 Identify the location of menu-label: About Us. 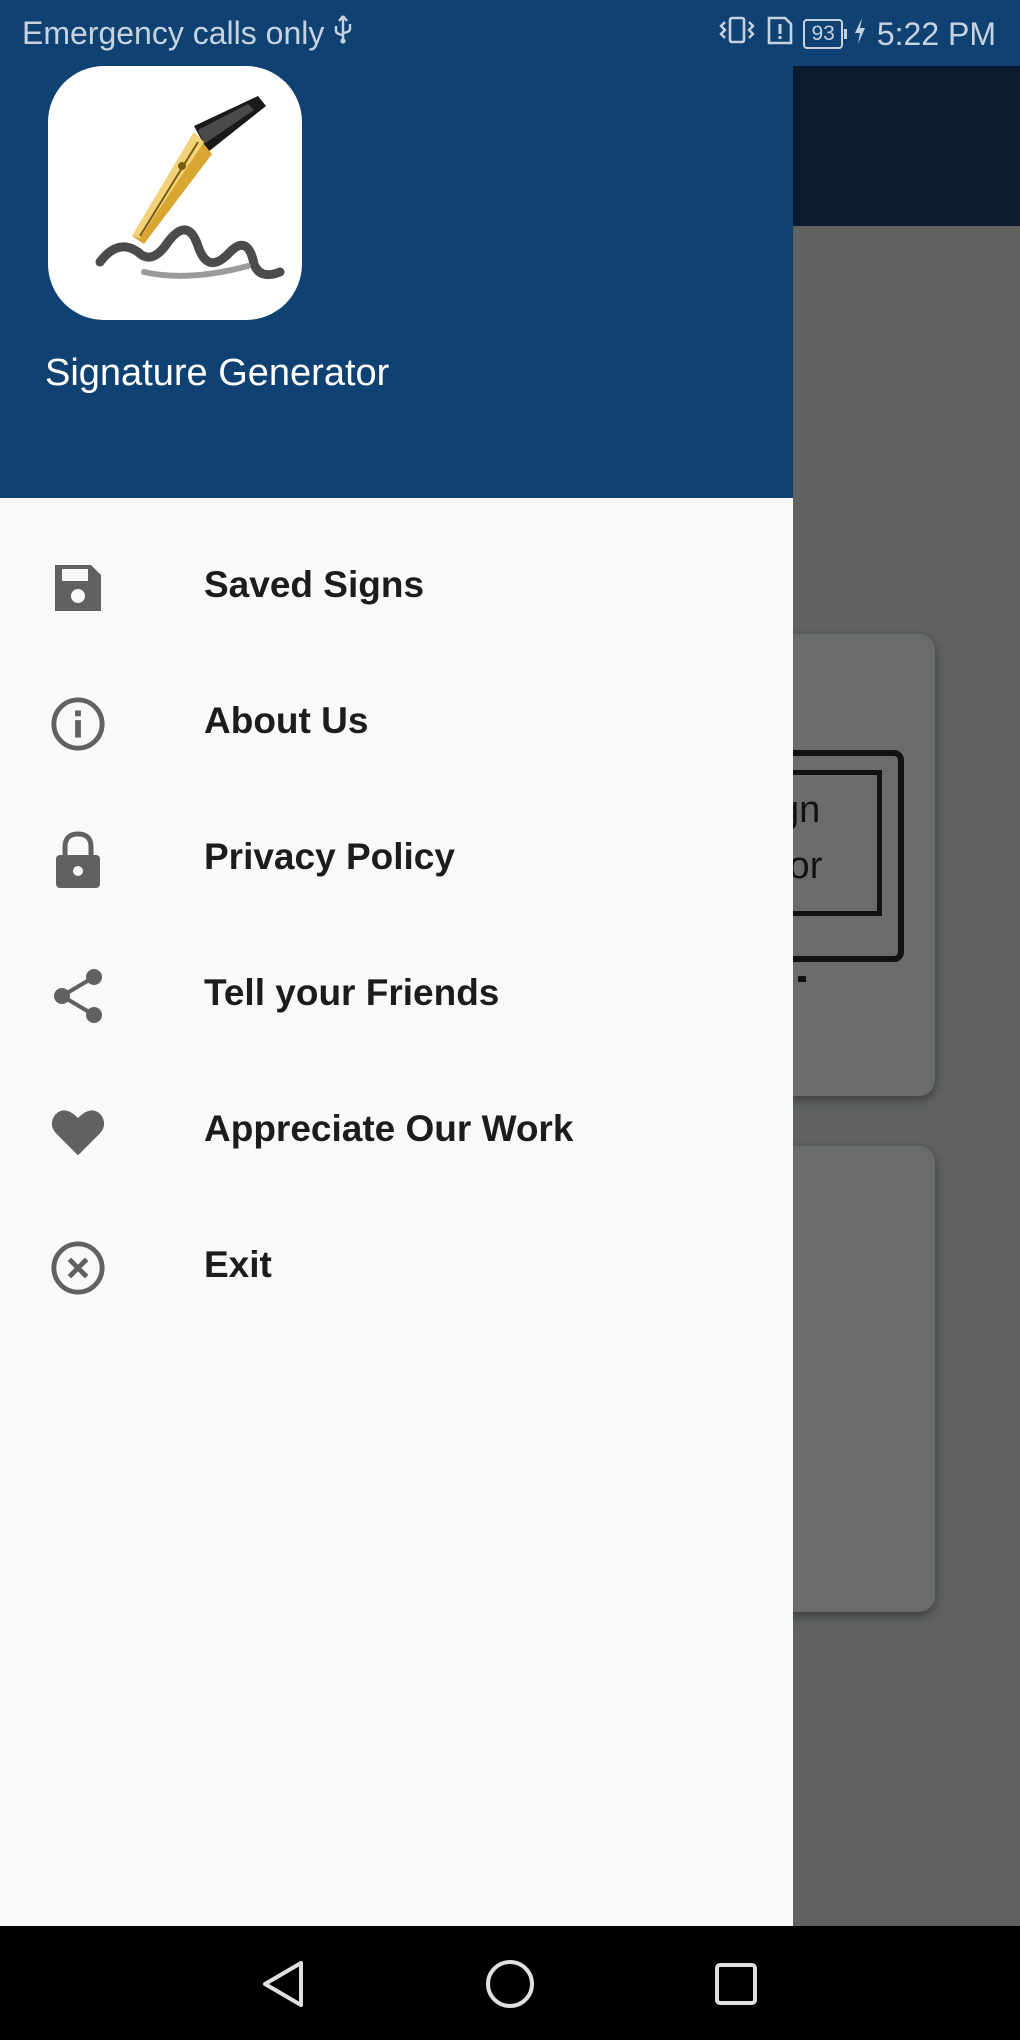
(286, 720).